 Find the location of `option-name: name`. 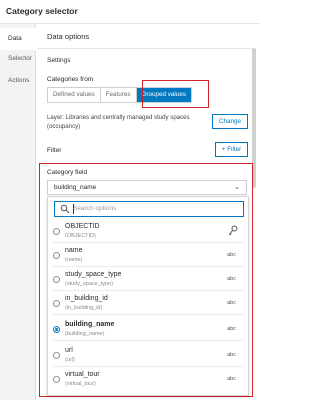

option-name: name is located at coordinates (74, 250).